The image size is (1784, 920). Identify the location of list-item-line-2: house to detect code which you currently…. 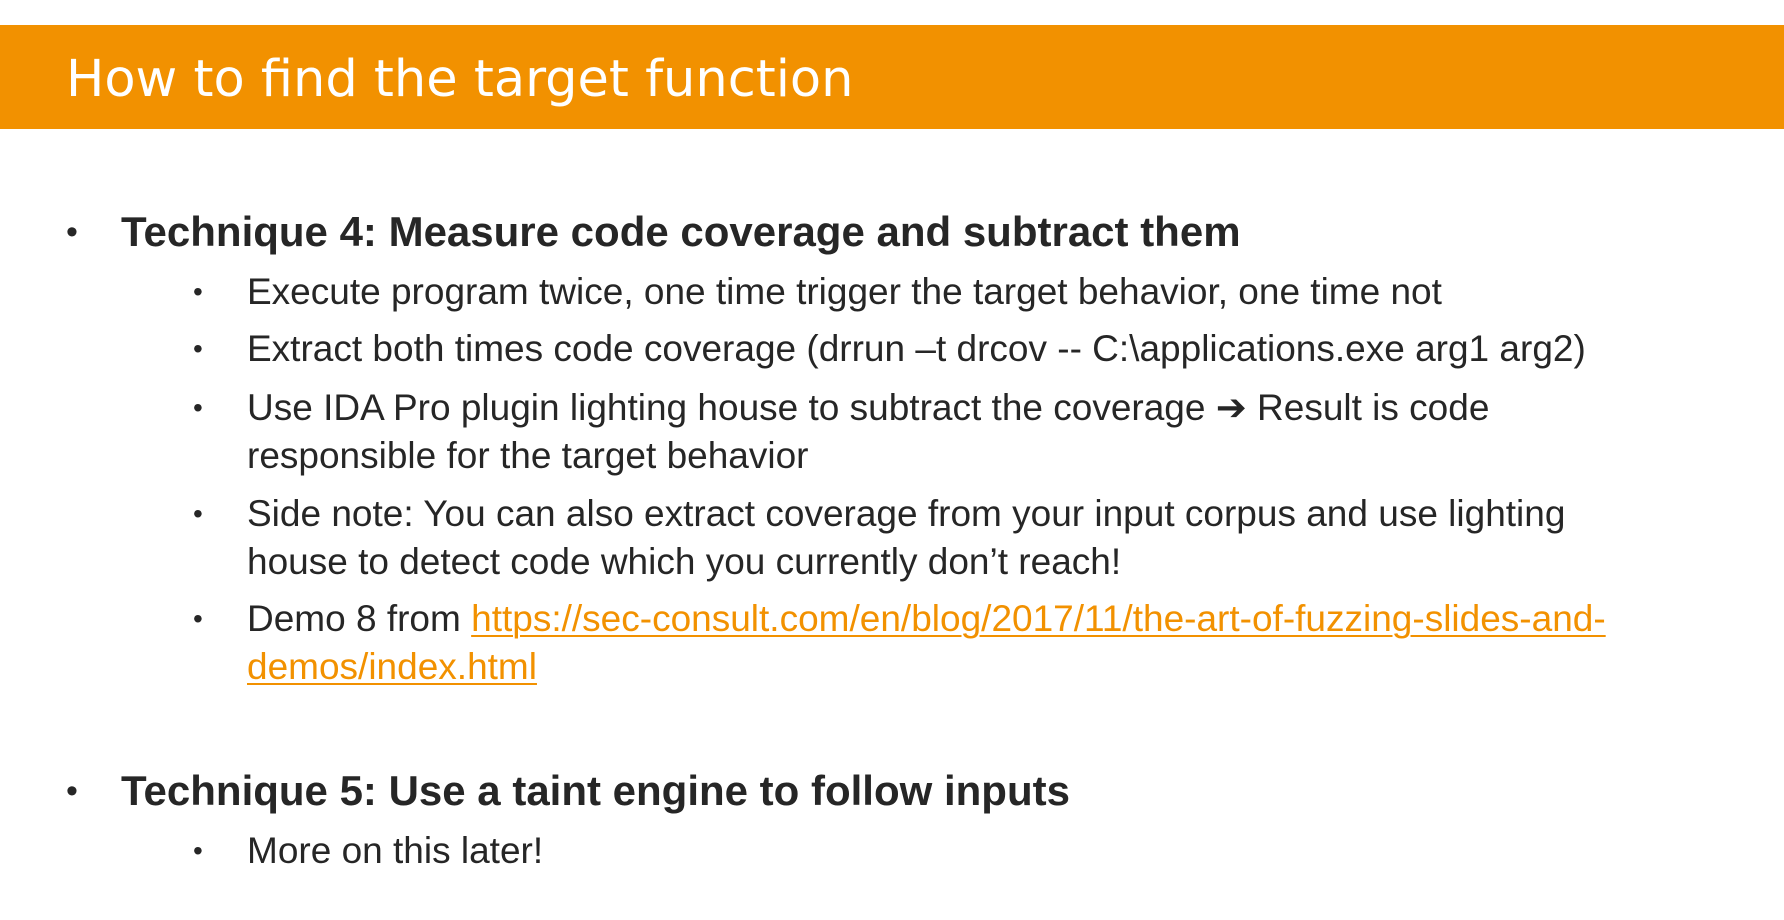
(684, 561).